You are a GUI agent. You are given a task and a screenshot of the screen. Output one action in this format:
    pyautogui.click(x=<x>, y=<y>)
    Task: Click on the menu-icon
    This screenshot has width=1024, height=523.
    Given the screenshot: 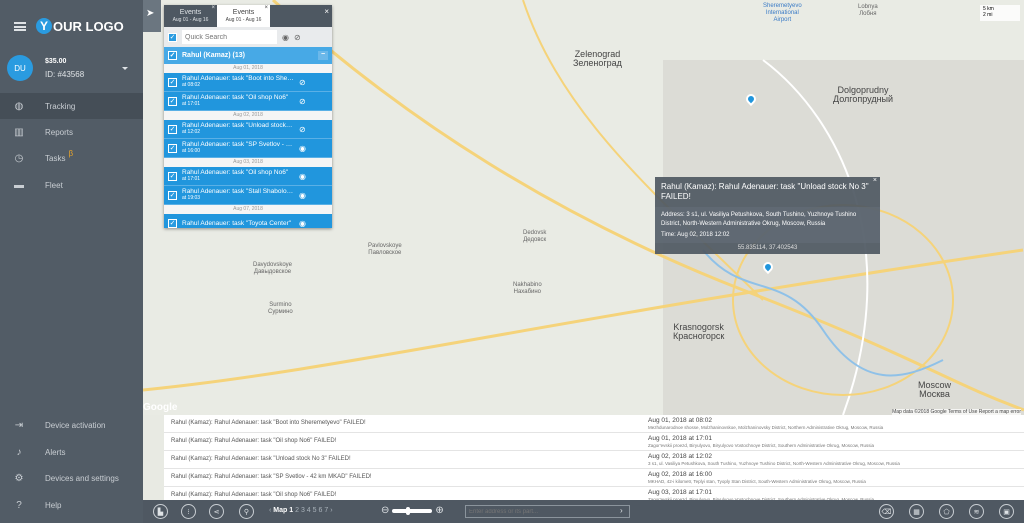 What is the action you would take?
    pyautogui.click(x=20, y=26)
    